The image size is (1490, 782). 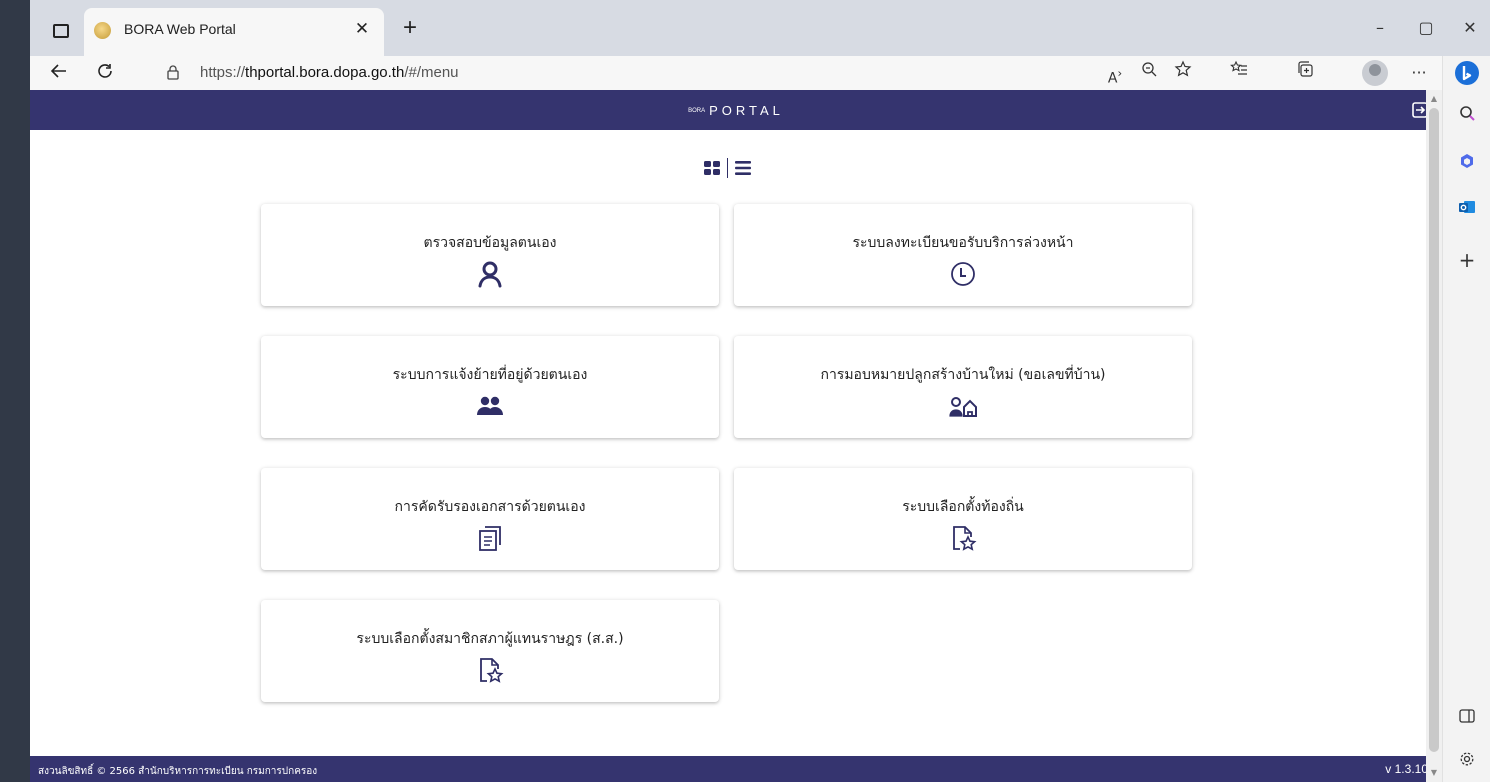 I want to click on lock-icon, so click(x=173, y=74).